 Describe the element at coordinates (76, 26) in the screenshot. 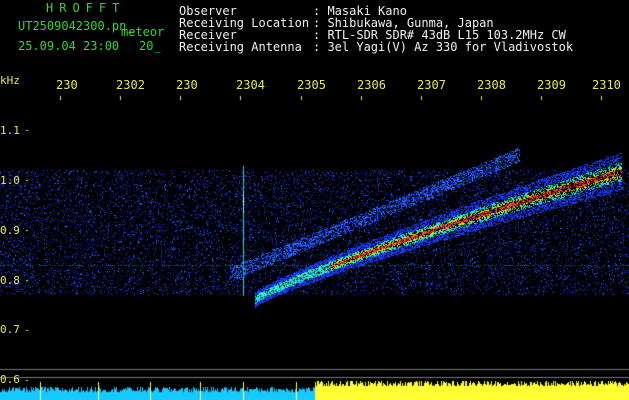

I see `file-name: UT2509042300.pn_` at that location.